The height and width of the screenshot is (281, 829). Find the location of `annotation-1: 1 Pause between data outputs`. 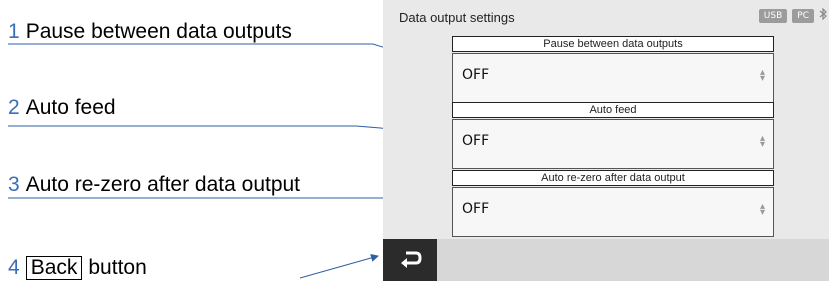

annotation-1: 1 Pause between data outputs is located at coordinates (150, 32).